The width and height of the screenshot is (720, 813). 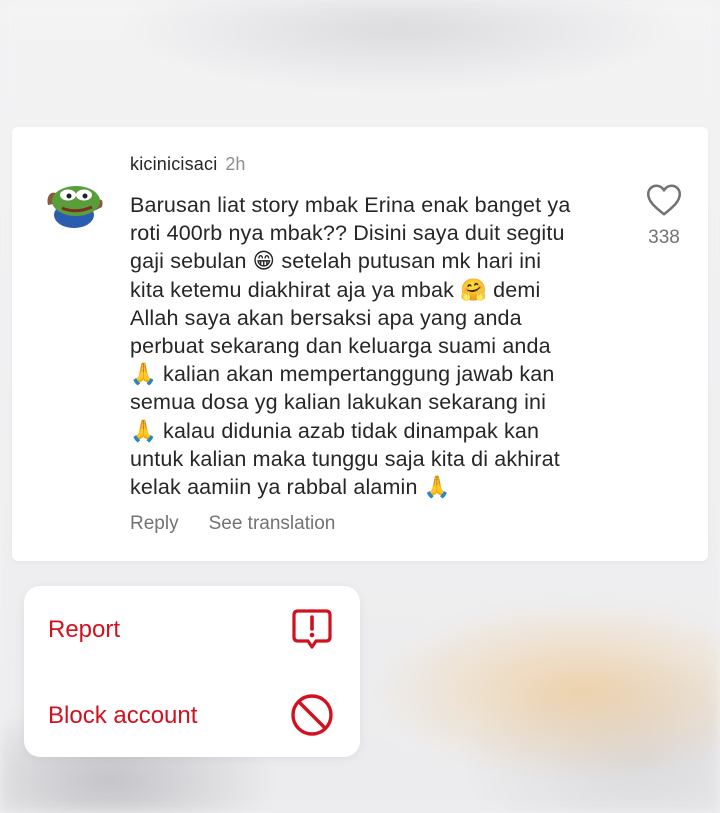 What do you see at coordinates (154, 523) in the screenshot?
I see `reply-button: Reply` at bounding box center [154, 523].